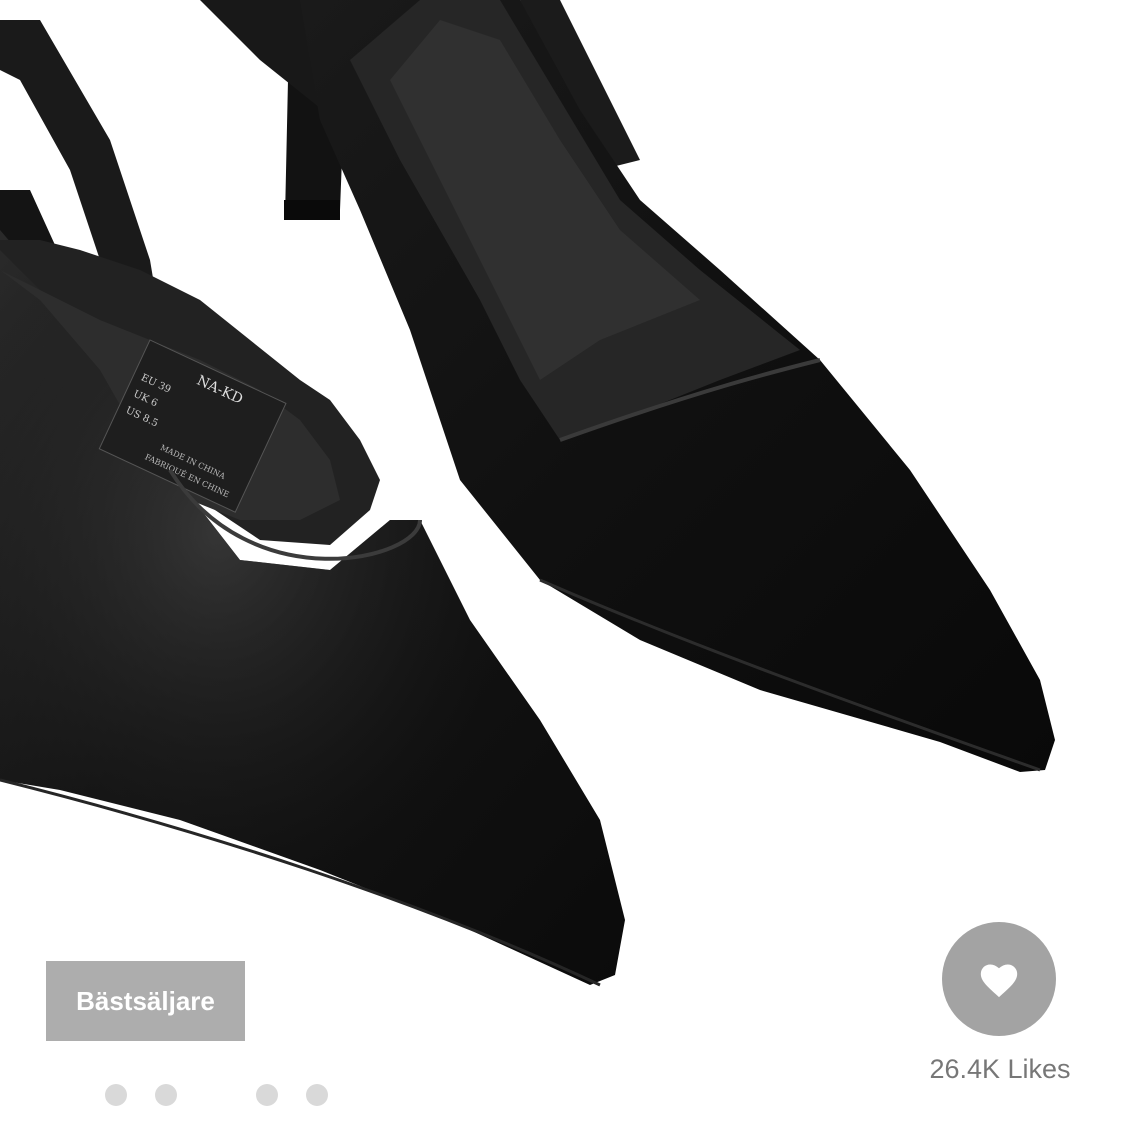  Describe the element at coordinates (1000, 1069) in the screenshot. I see `likes-count: 26.4K Likes` at that location.